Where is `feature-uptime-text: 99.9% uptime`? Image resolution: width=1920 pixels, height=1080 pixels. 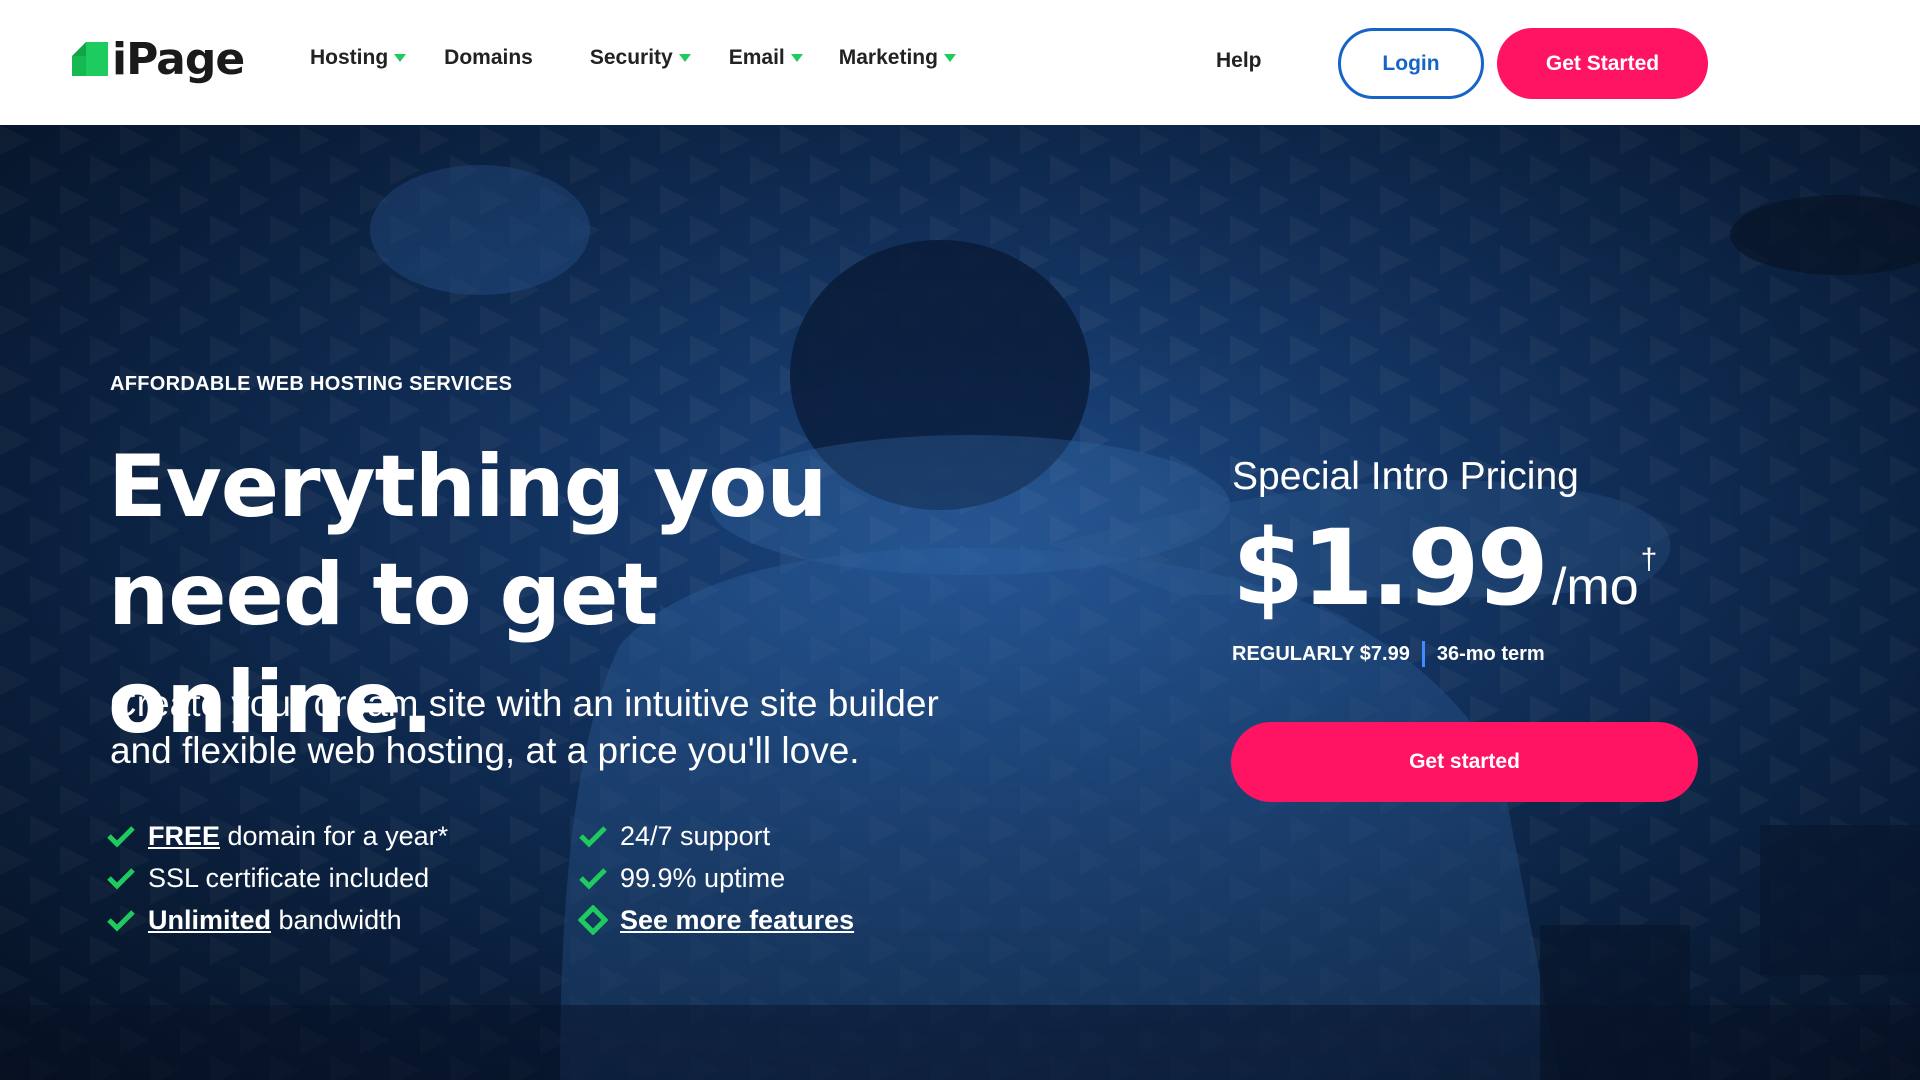 feature-uptime-text: 99.9% uptime is located at coordinates (703, 877).